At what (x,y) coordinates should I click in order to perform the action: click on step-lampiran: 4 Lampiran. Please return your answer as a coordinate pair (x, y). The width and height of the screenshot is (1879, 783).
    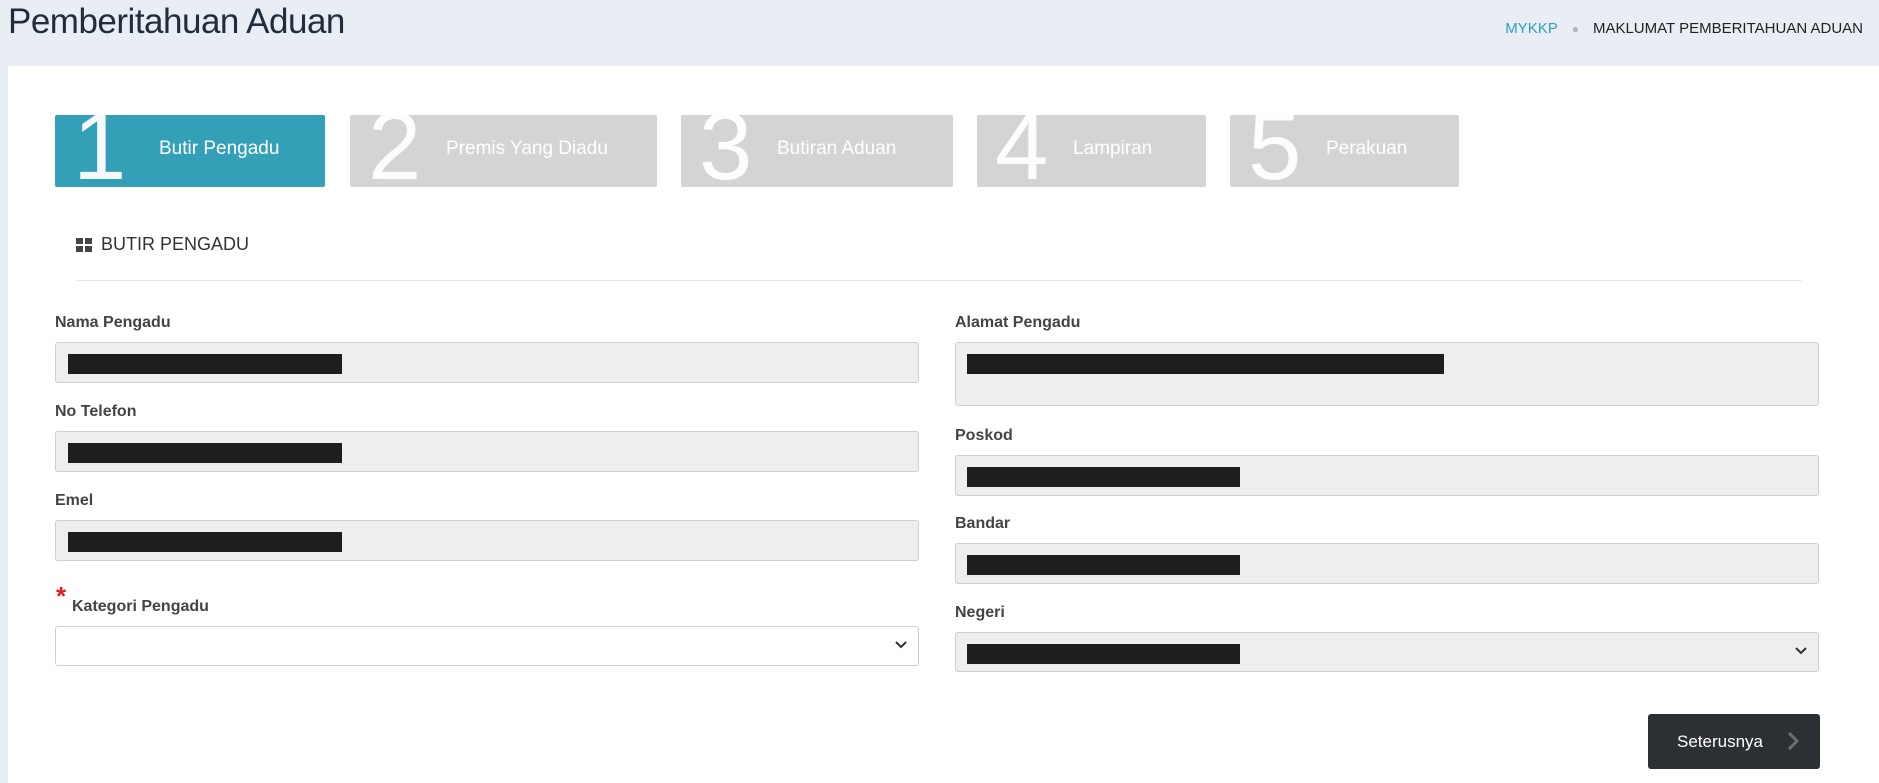
    Looking at the image, I should click on (1091, 151).